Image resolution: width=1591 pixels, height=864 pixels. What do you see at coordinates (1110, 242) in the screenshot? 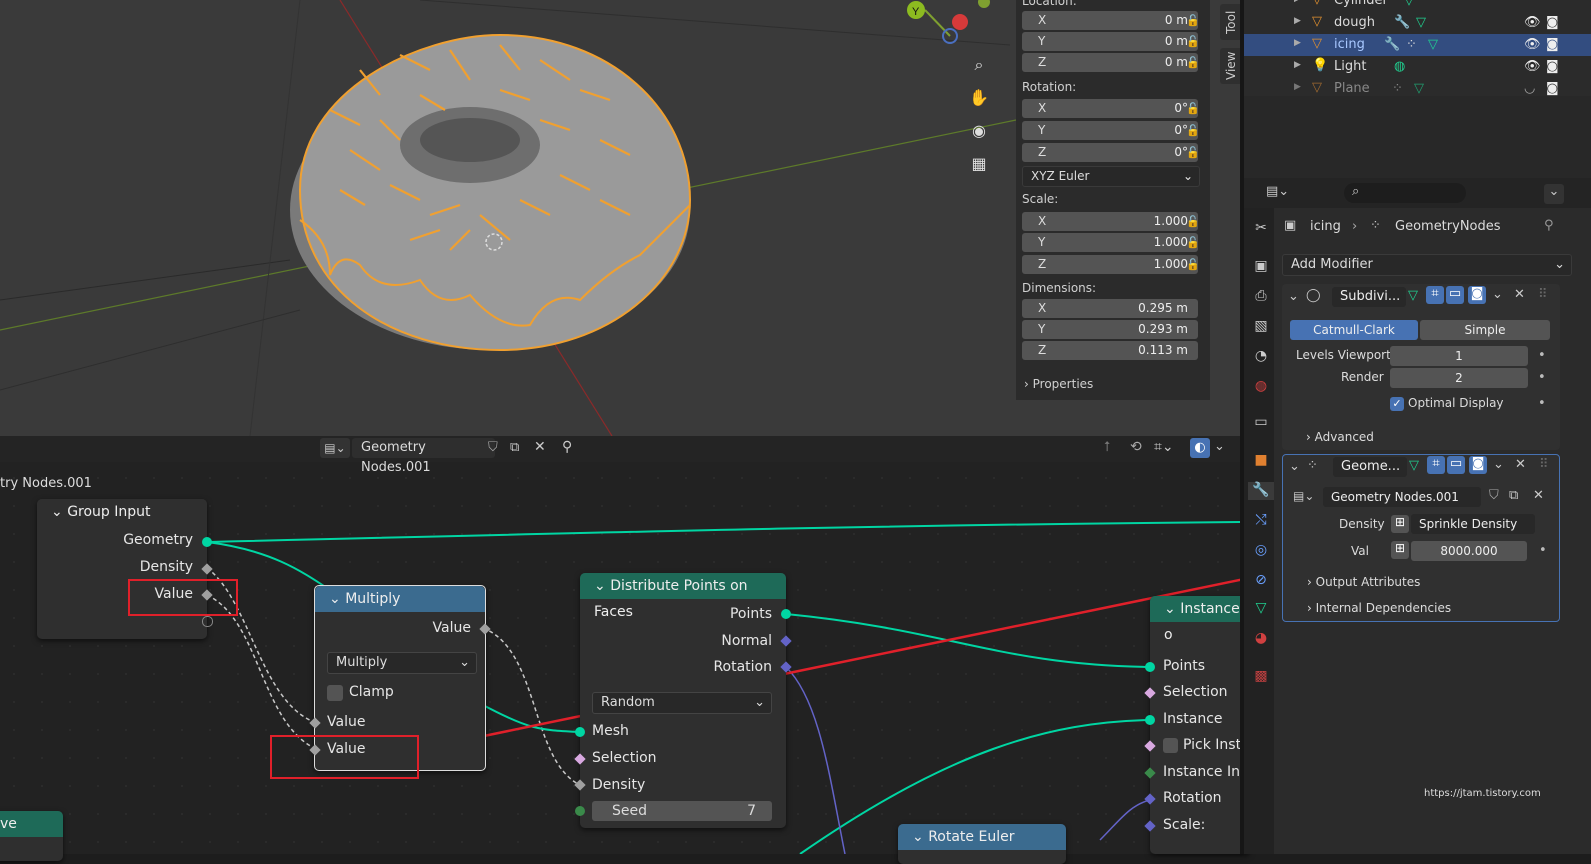
I see `scale-y-field: Y 1.000` at bounding box center [1110, 242].